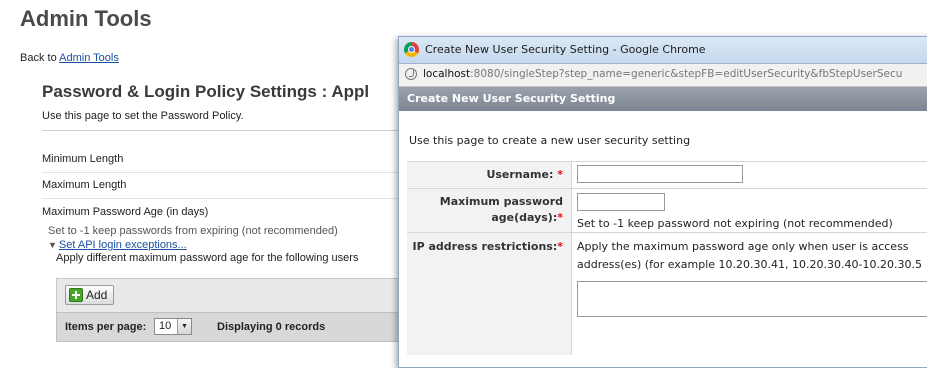  What do you see at coordinates (501, 201) in the screenshot?
I see `max-age-label-line1: Maximum password` at bounding box center [501, 201].